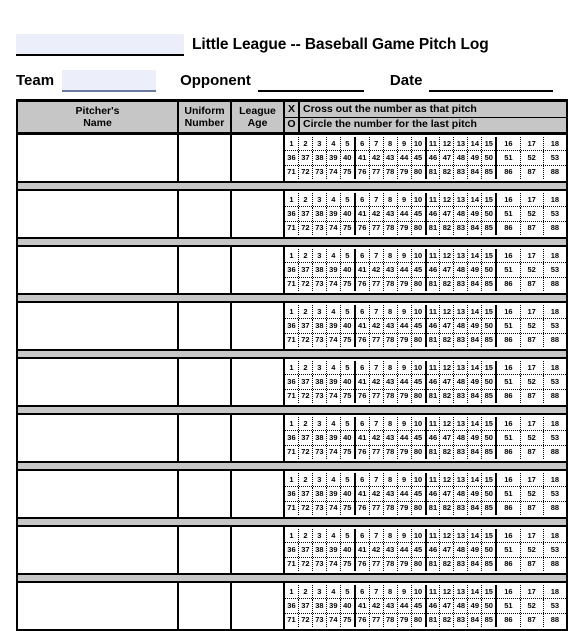  Describe the element at coordinates (434, 494) in the screenshot. I see `pitch-number-cell: 46` at that location.